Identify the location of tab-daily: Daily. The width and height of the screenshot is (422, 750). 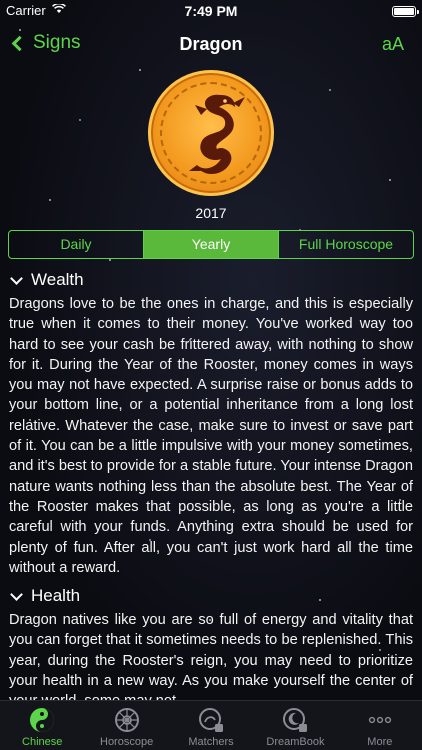
(76, 244).